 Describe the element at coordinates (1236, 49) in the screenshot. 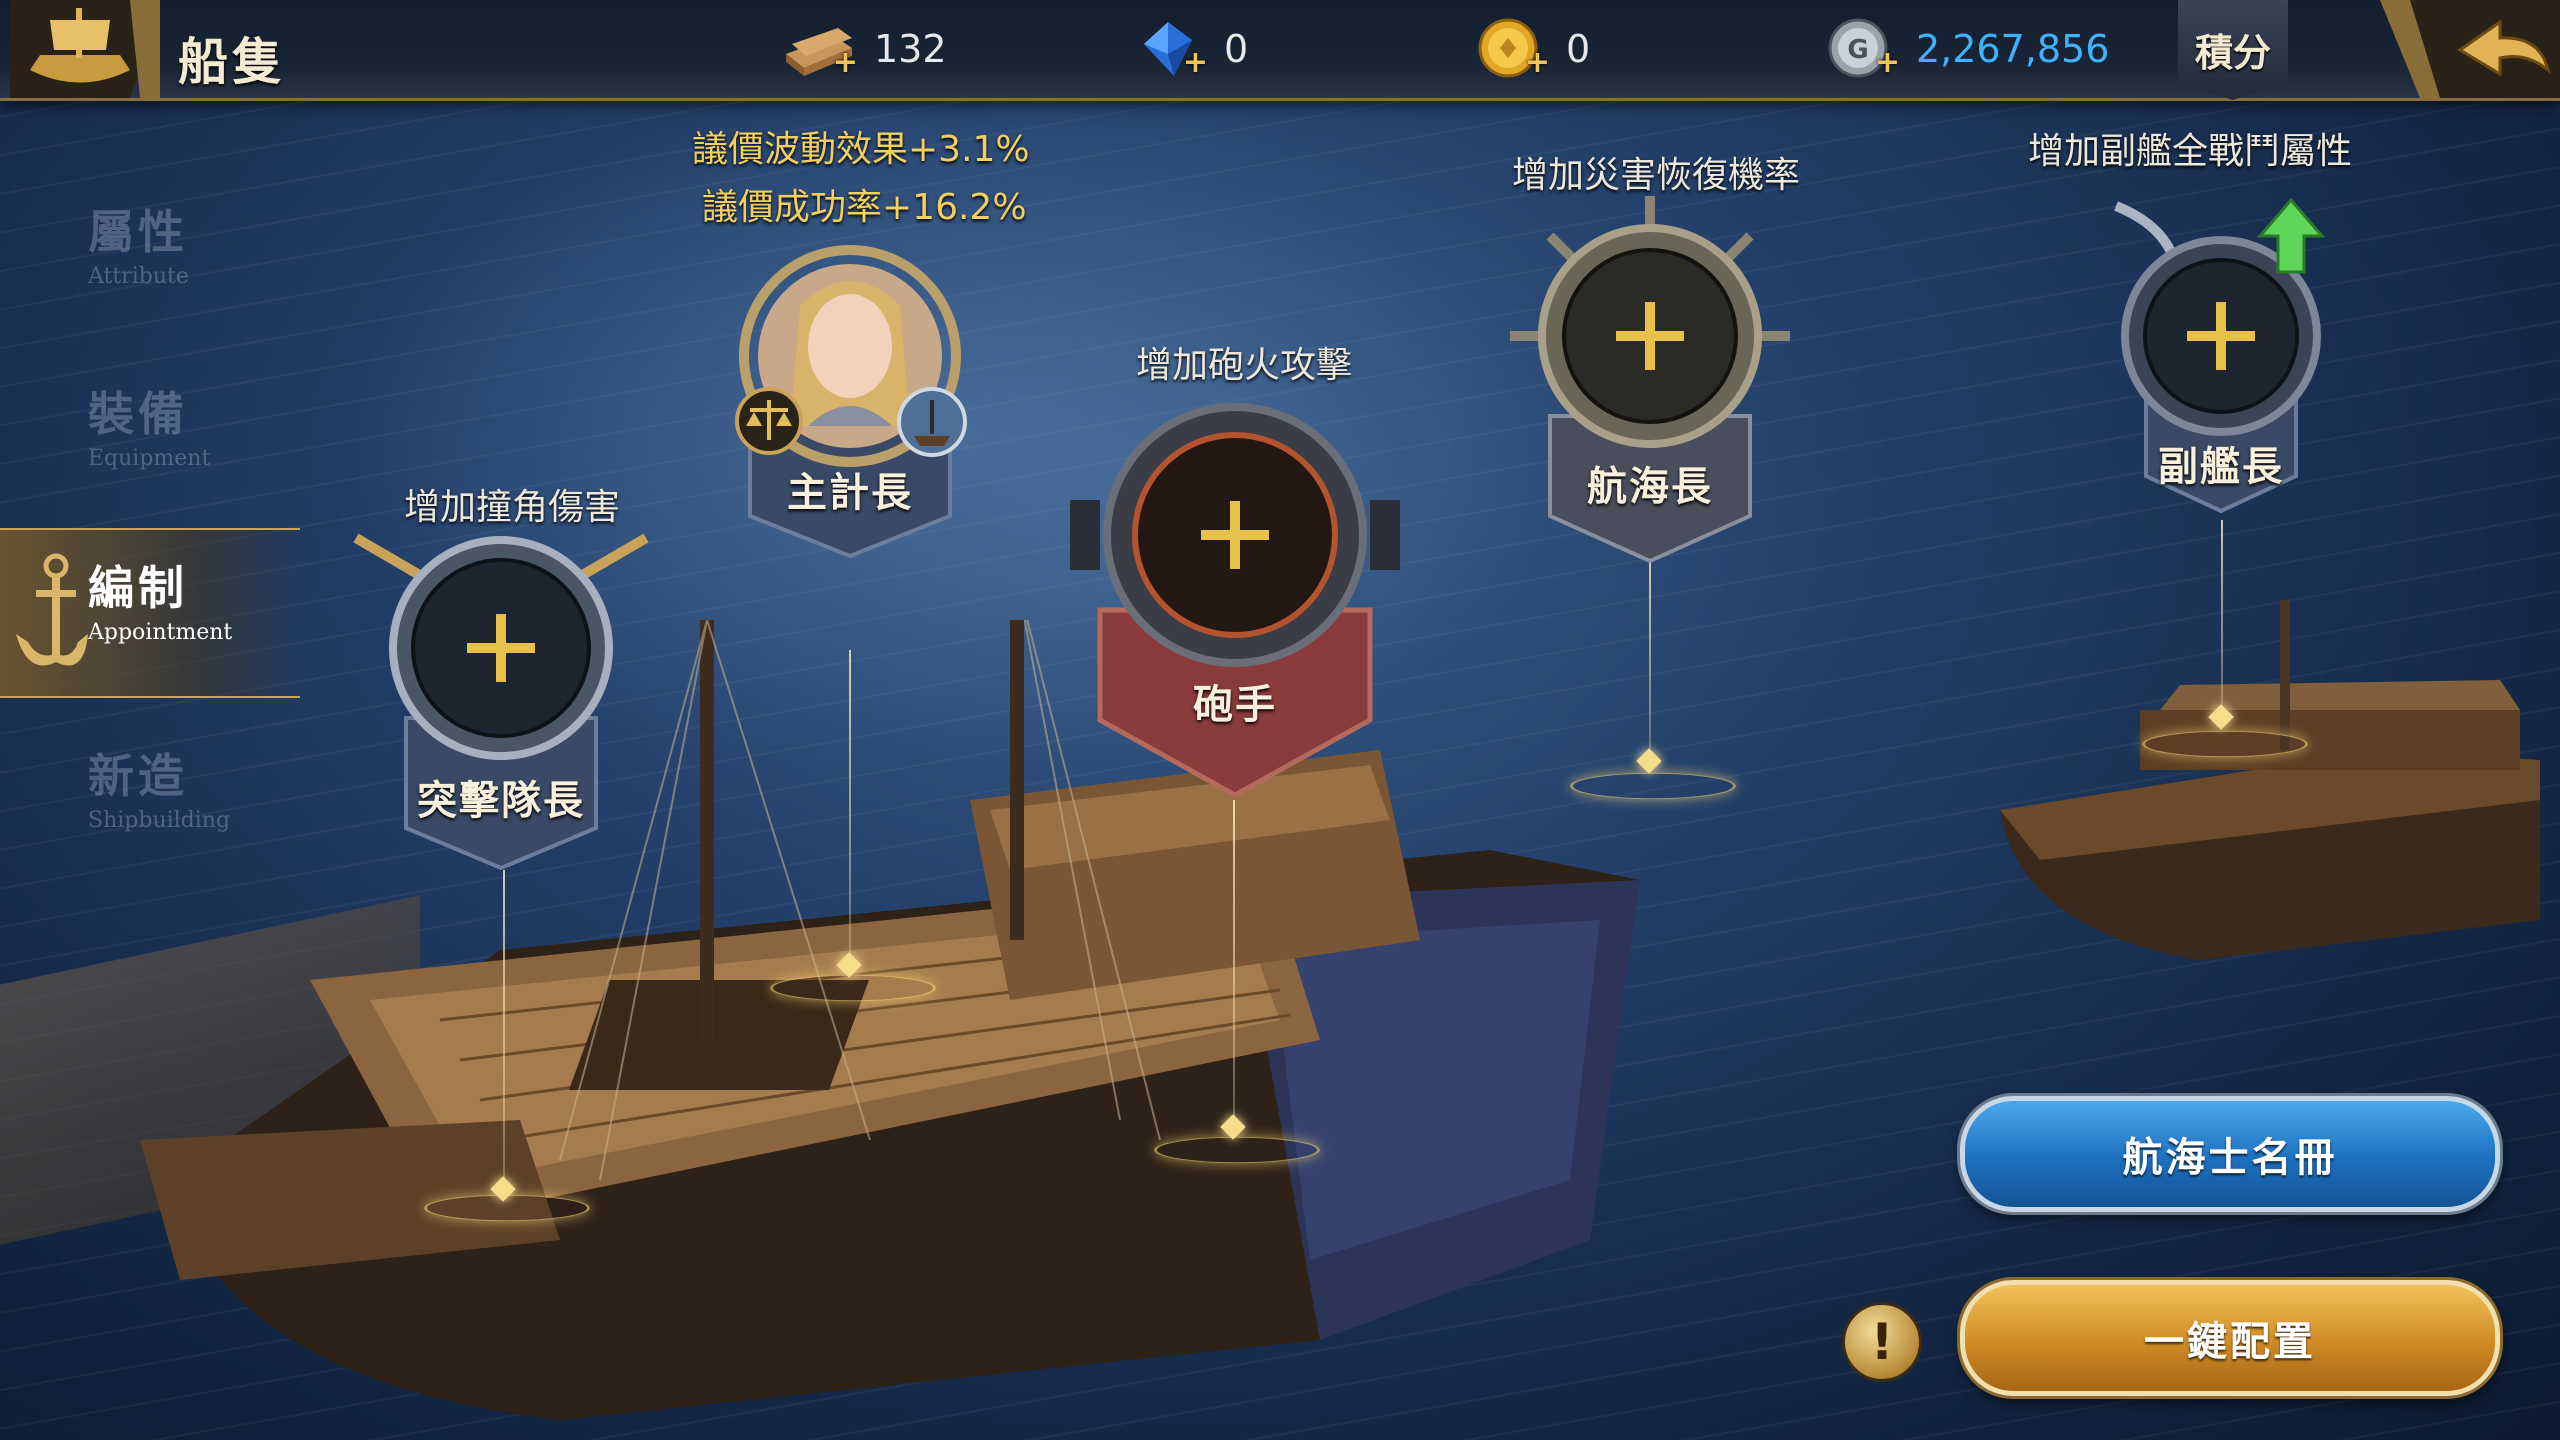

I see `resource-gem-value: 0` at that location.